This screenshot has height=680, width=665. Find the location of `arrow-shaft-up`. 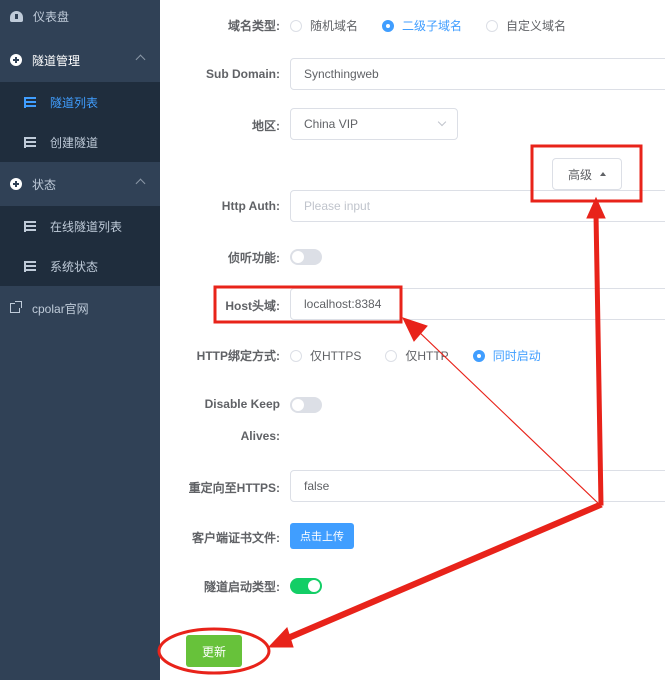

arrow-shaft-up is located at coordinates (598, 359).